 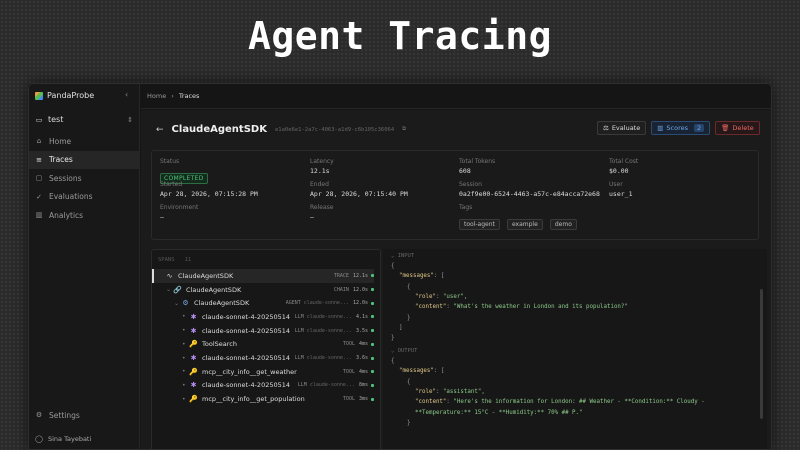 I want to click on span-row: ⌄ 🔗 ClaudeAgentSDK CHAIN 12.0s, so click(x=263, y=290).